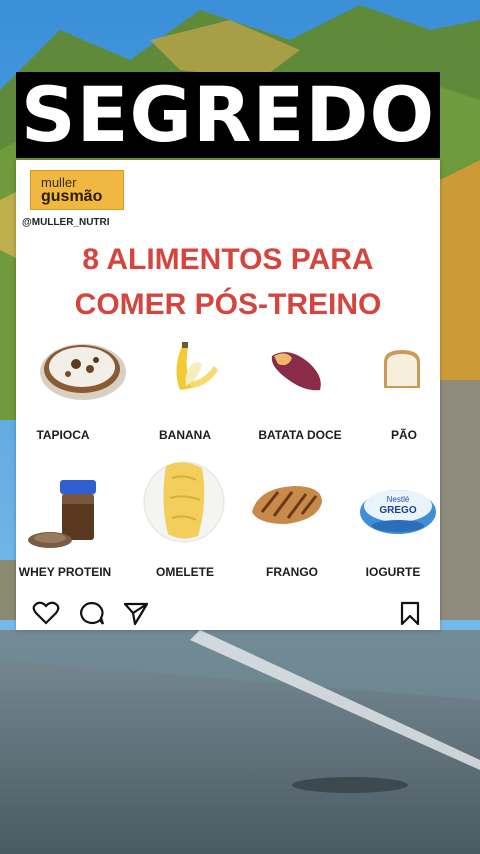 Image resolution: width=480 pixels, height=854 pixels. What do you see at coordinates (66, 222) in the screenshot?
I see `account-handle: @MULLER_NUTRI` at bounding box center [66, 222].